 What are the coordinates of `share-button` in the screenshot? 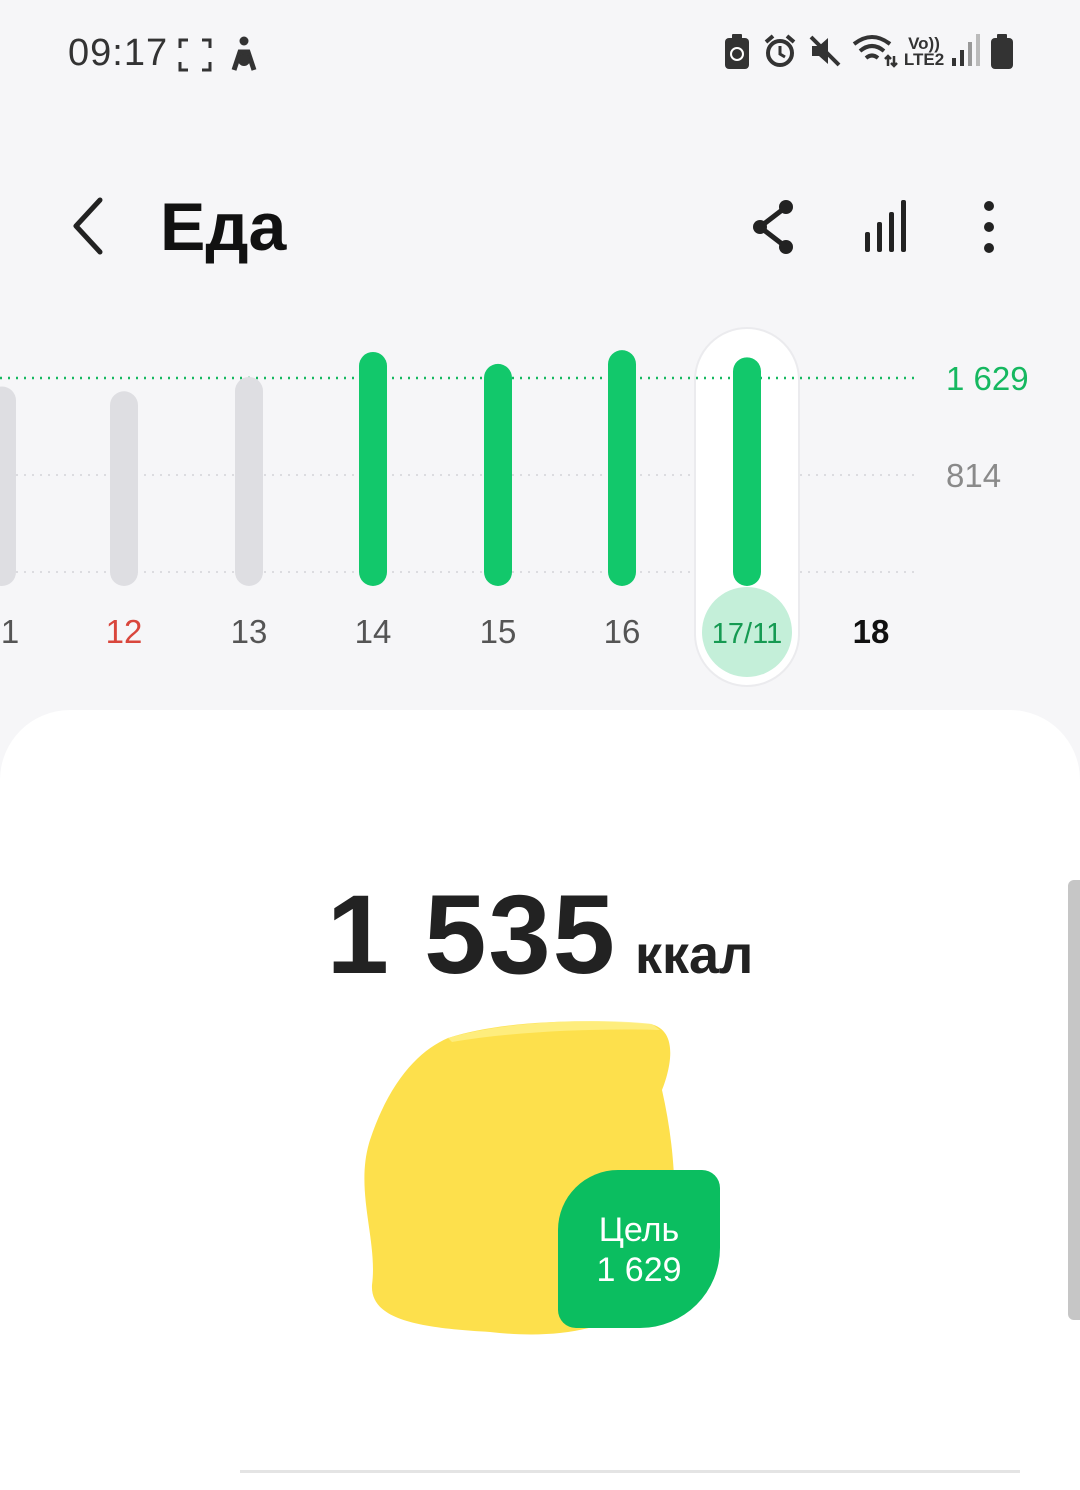 It's located at (773, 227).